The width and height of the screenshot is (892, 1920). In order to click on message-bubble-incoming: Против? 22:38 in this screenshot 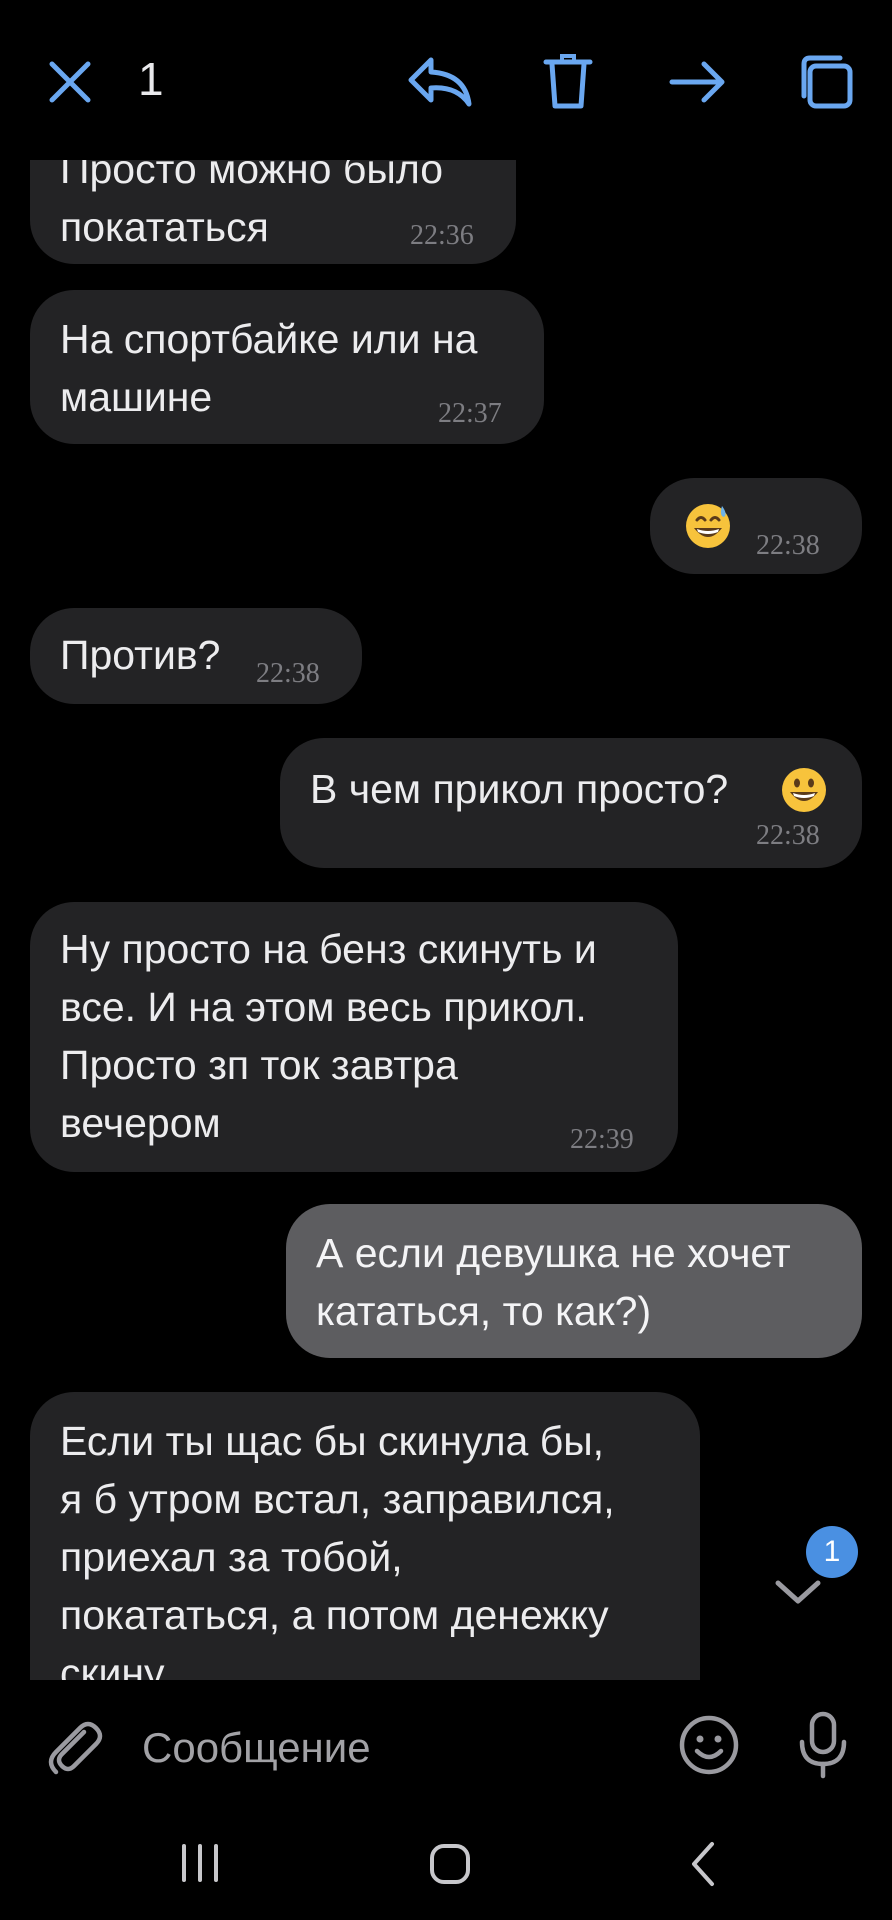, I will do `click(196, 656)`.